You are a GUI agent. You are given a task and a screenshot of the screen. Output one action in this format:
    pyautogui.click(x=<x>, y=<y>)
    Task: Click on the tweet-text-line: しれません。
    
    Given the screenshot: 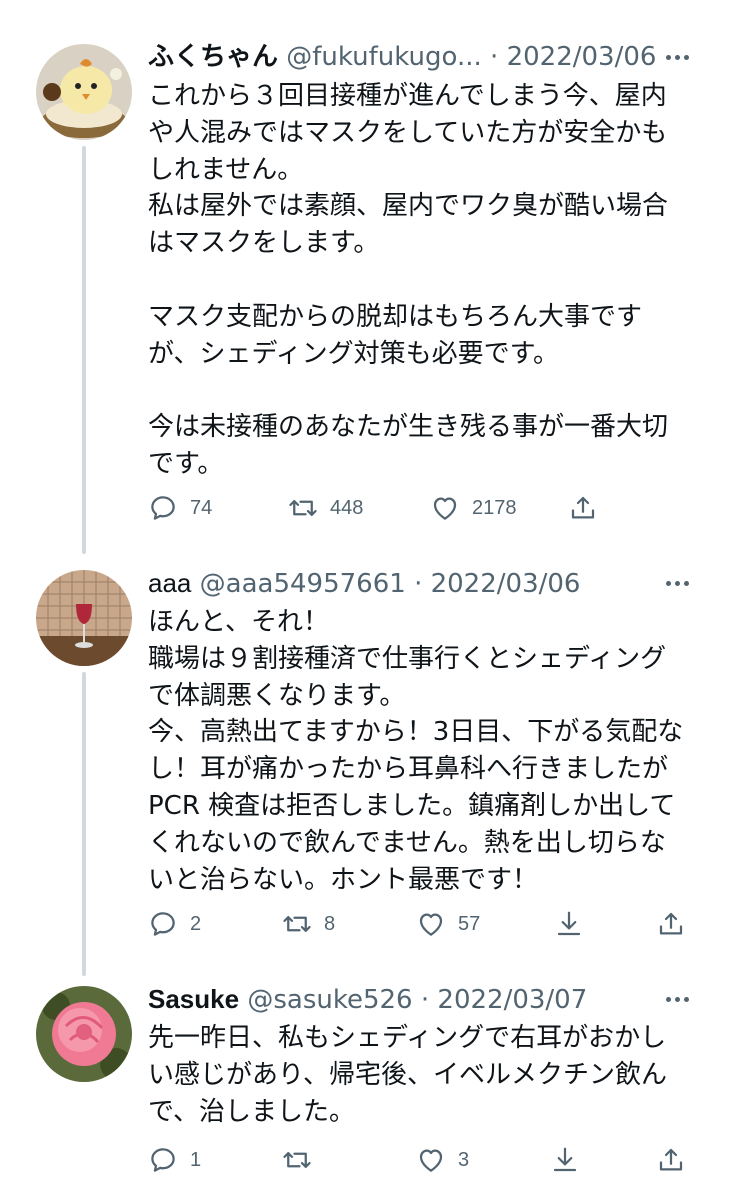 What is the action you would take?
    pyautogui.click(x=226, y=169)
    